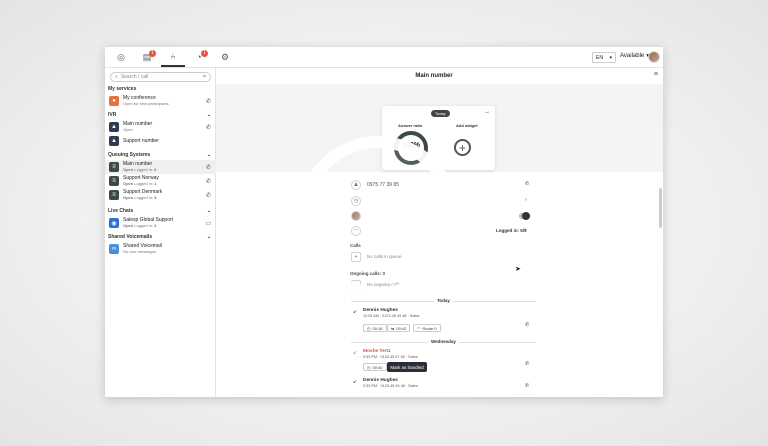  Describe the element at coordinates (391, 316) in the screenshot. I see `call-meta: 11:29 AM · 0123 45 49 48 · Sales` at that location.